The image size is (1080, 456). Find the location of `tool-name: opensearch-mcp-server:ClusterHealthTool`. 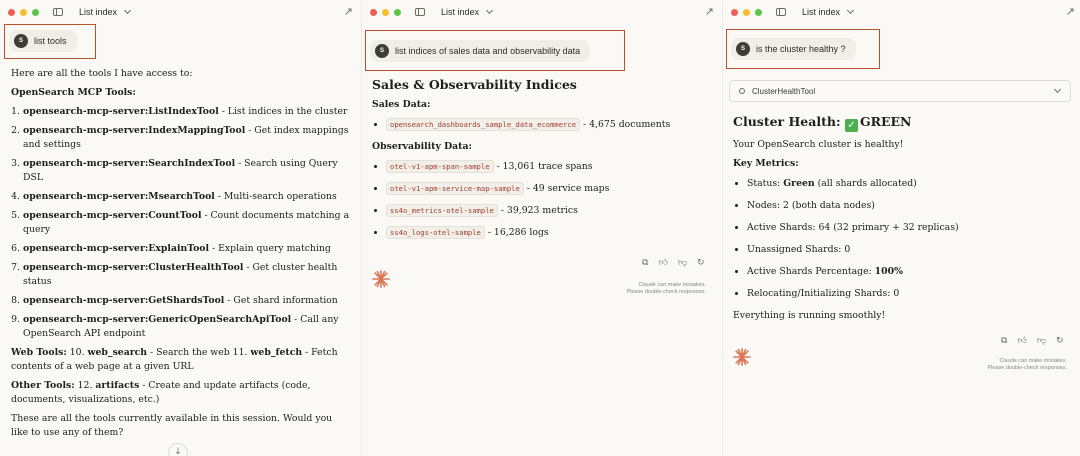

tool-name: opensearch-mcp-server:ClusterHealthTool is located at coordinates (133, 267).